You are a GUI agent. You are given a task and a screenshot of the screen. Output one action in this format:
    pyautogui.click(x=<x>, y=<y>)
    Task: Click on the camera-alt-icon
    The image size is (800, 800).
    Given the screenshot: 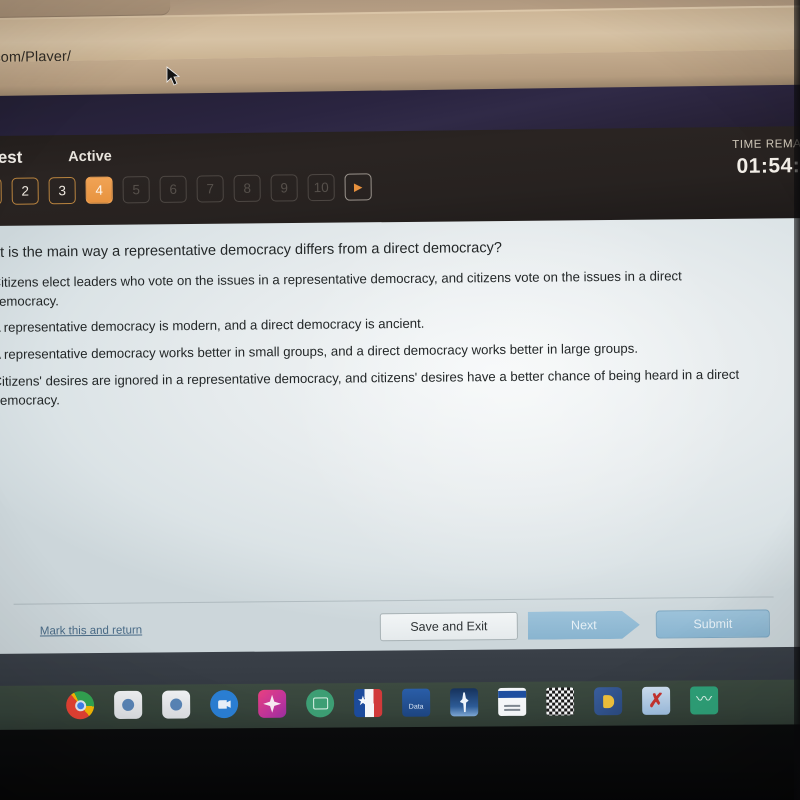 What is the action you would take?
    pyautogui.click(x=176, y=704)
    